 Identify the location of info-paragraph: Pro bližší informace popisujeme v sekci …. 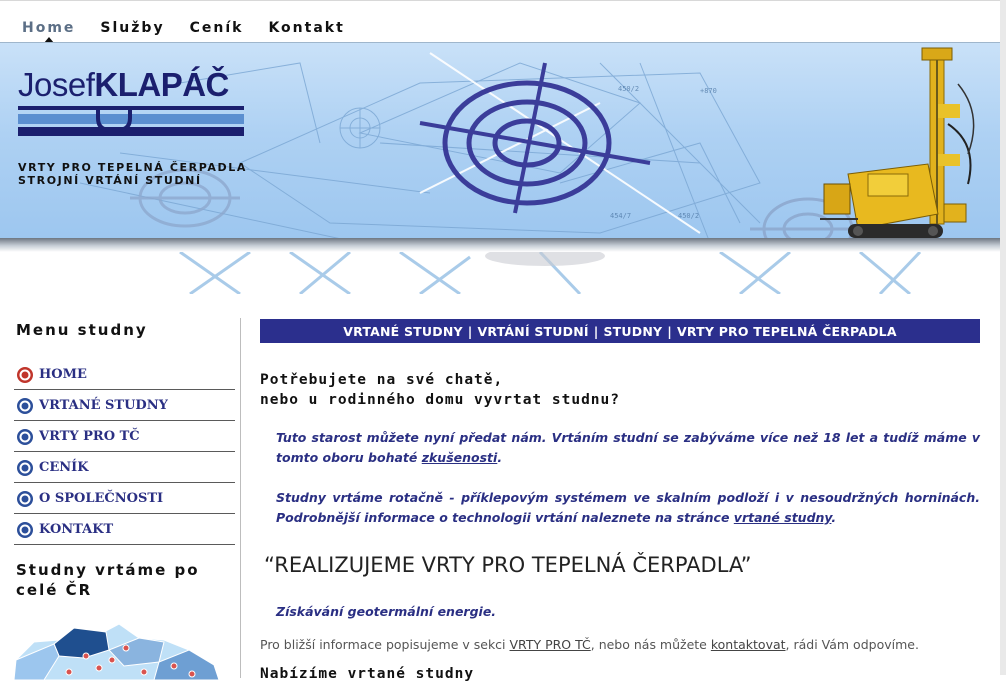
(589, 644).